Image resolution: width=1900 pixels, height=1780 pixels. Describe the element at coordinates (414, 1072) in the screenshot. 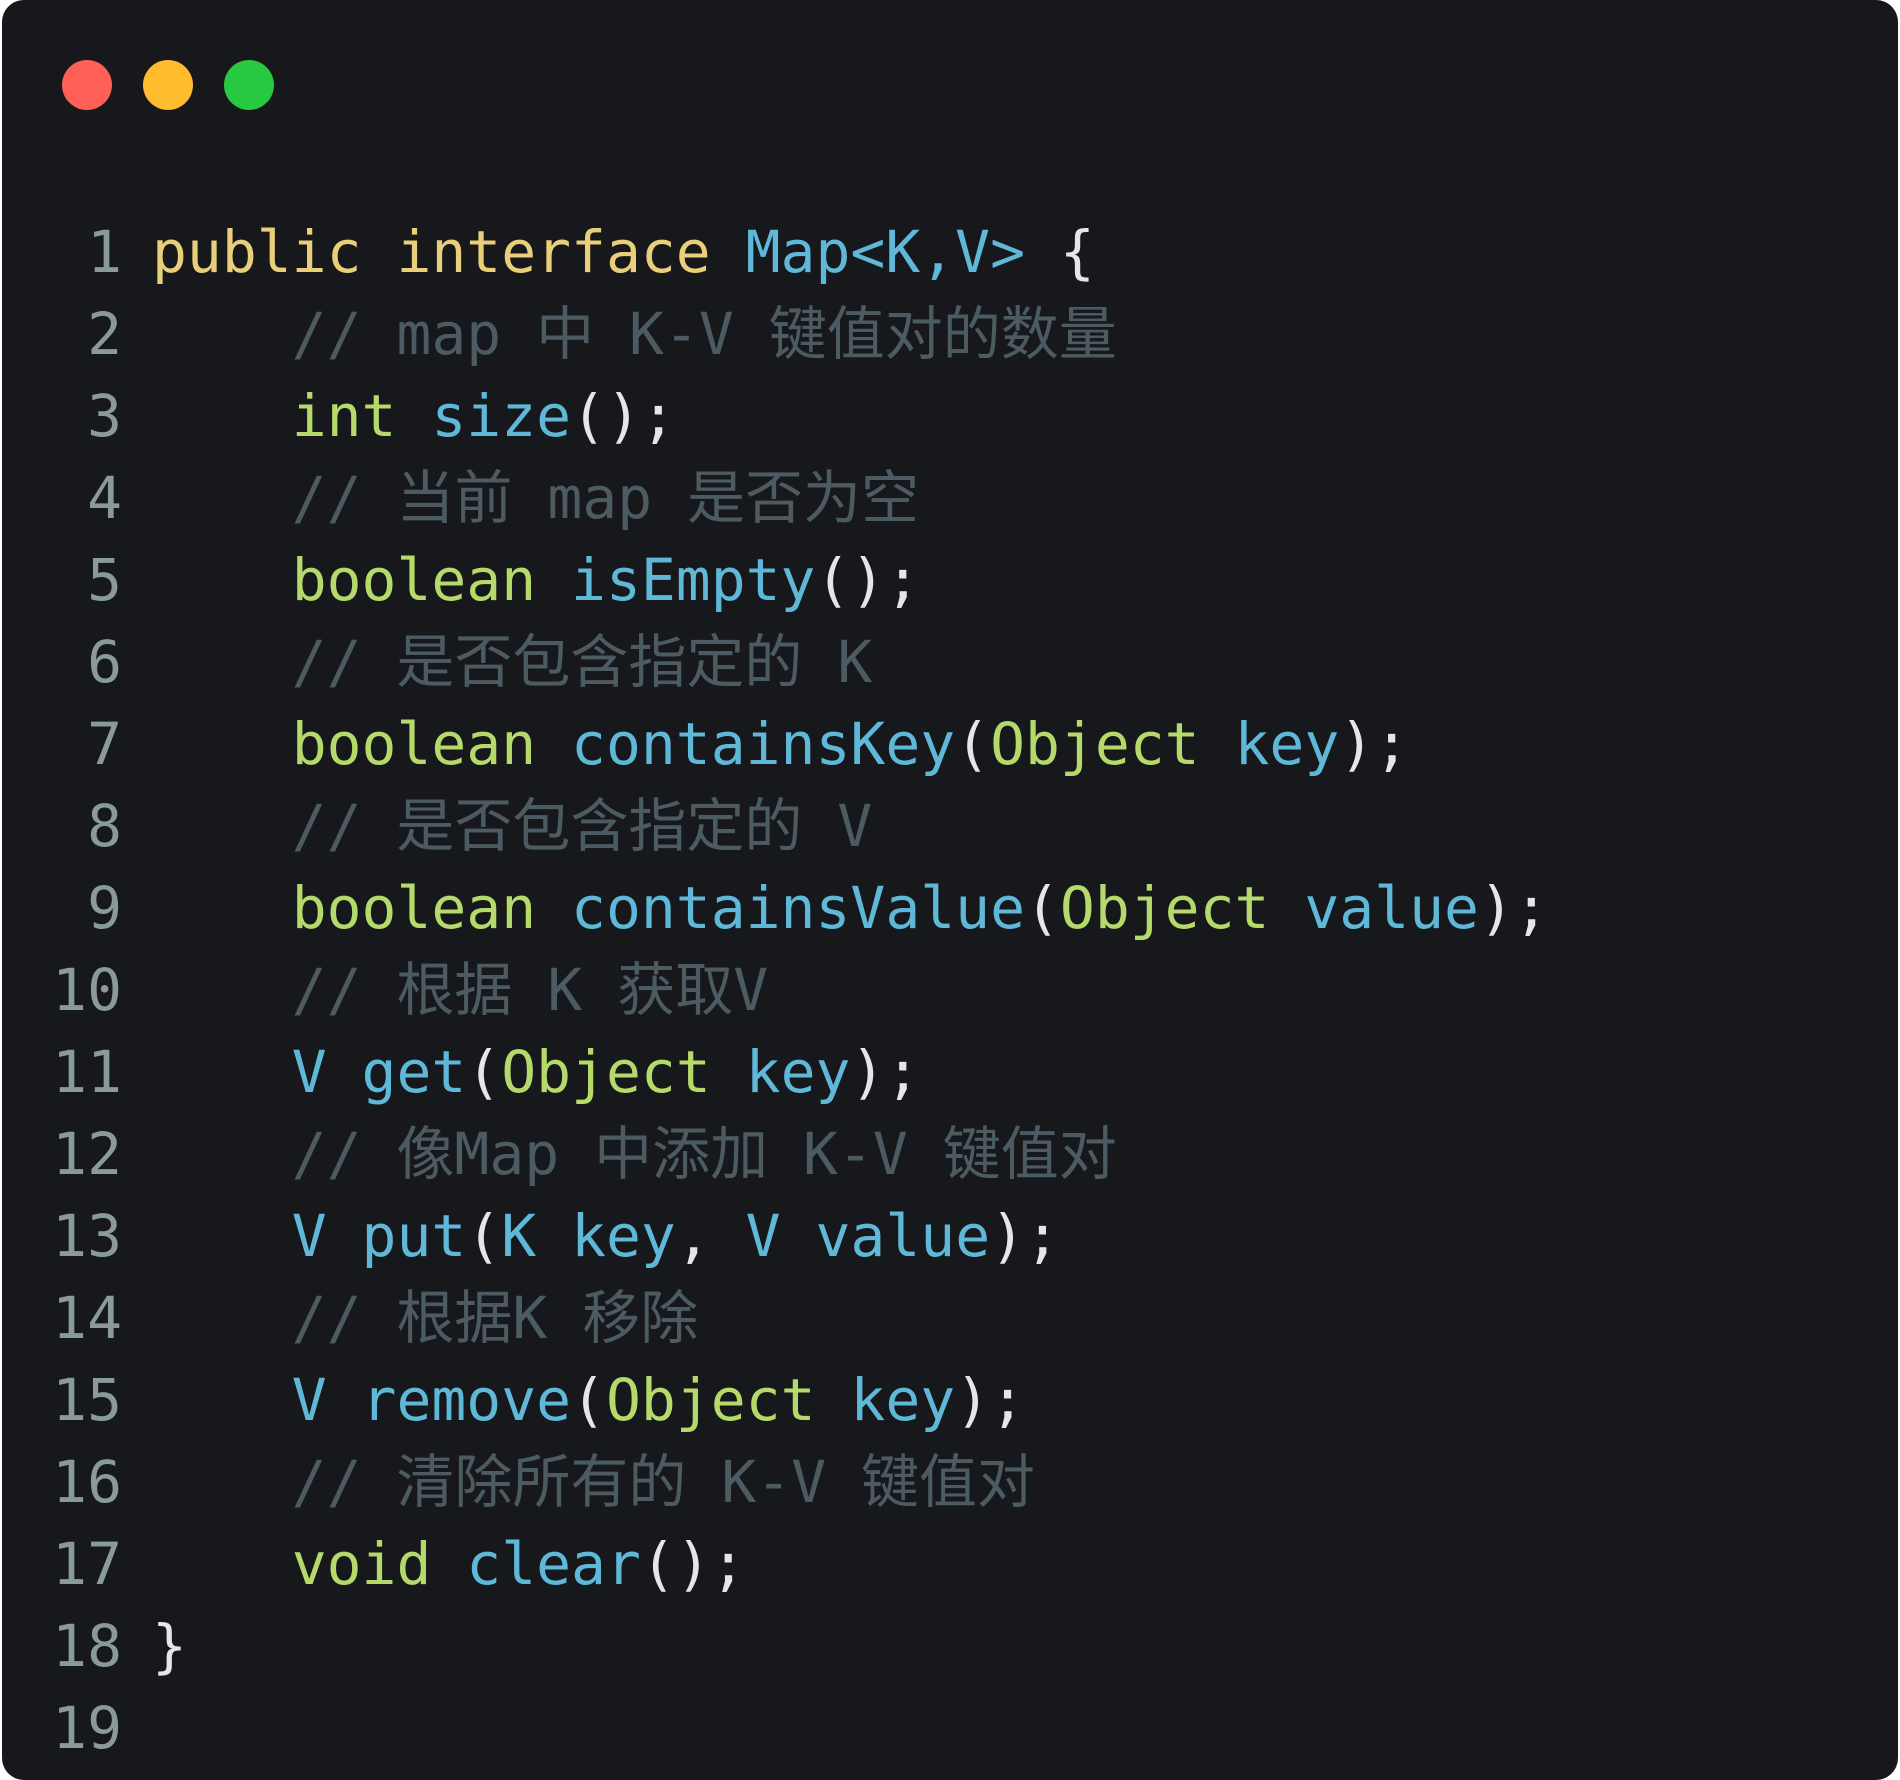

I see `code-token: get` at that location.